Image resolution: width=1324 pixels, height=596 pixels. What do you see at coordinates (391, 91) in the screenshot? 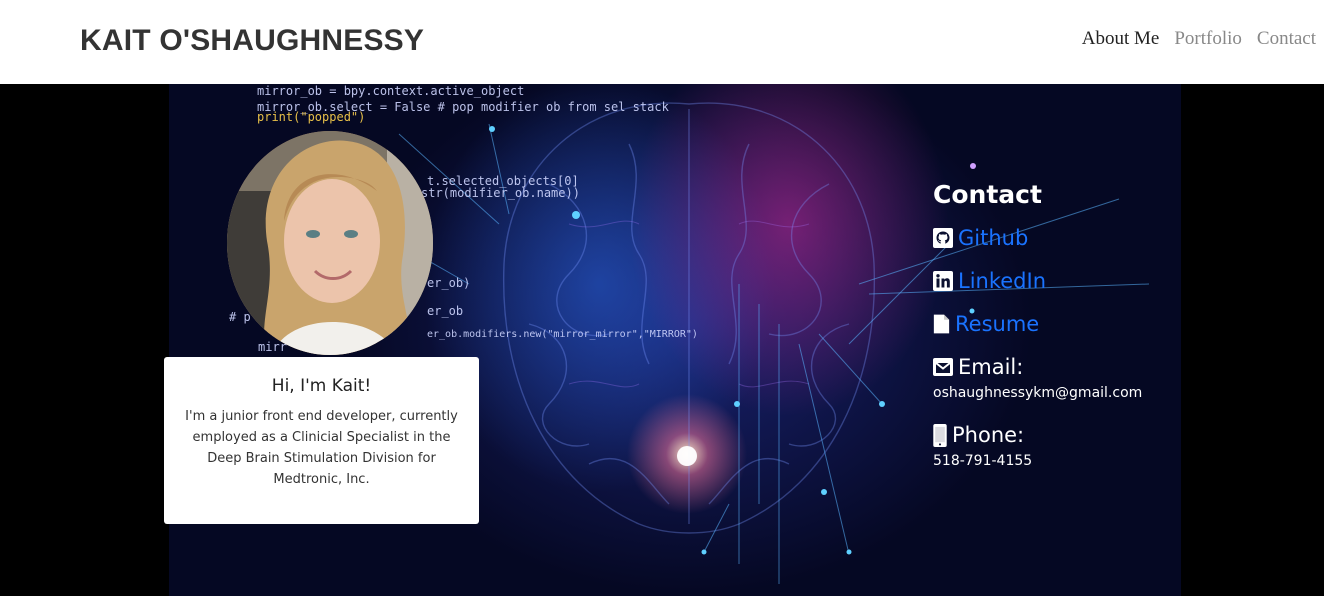
I see `code-line: mirror_ob = bpy.context.active_object` at bounding box center [391, 91].